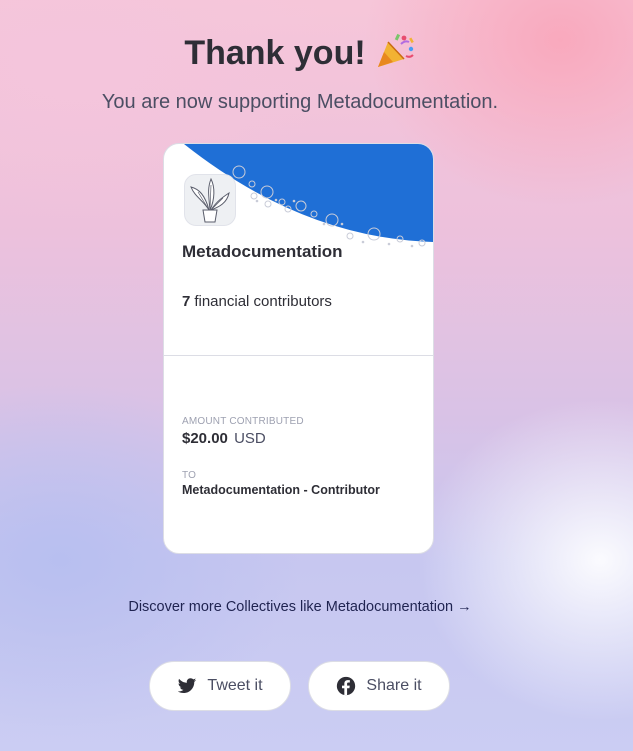 Image resolution: width=633 pixels, height=751 pixels. What do you see at coordinates (205, 438) in the screenshot?
I see `amount-value: $20.00` at bounding box center [205, 438].